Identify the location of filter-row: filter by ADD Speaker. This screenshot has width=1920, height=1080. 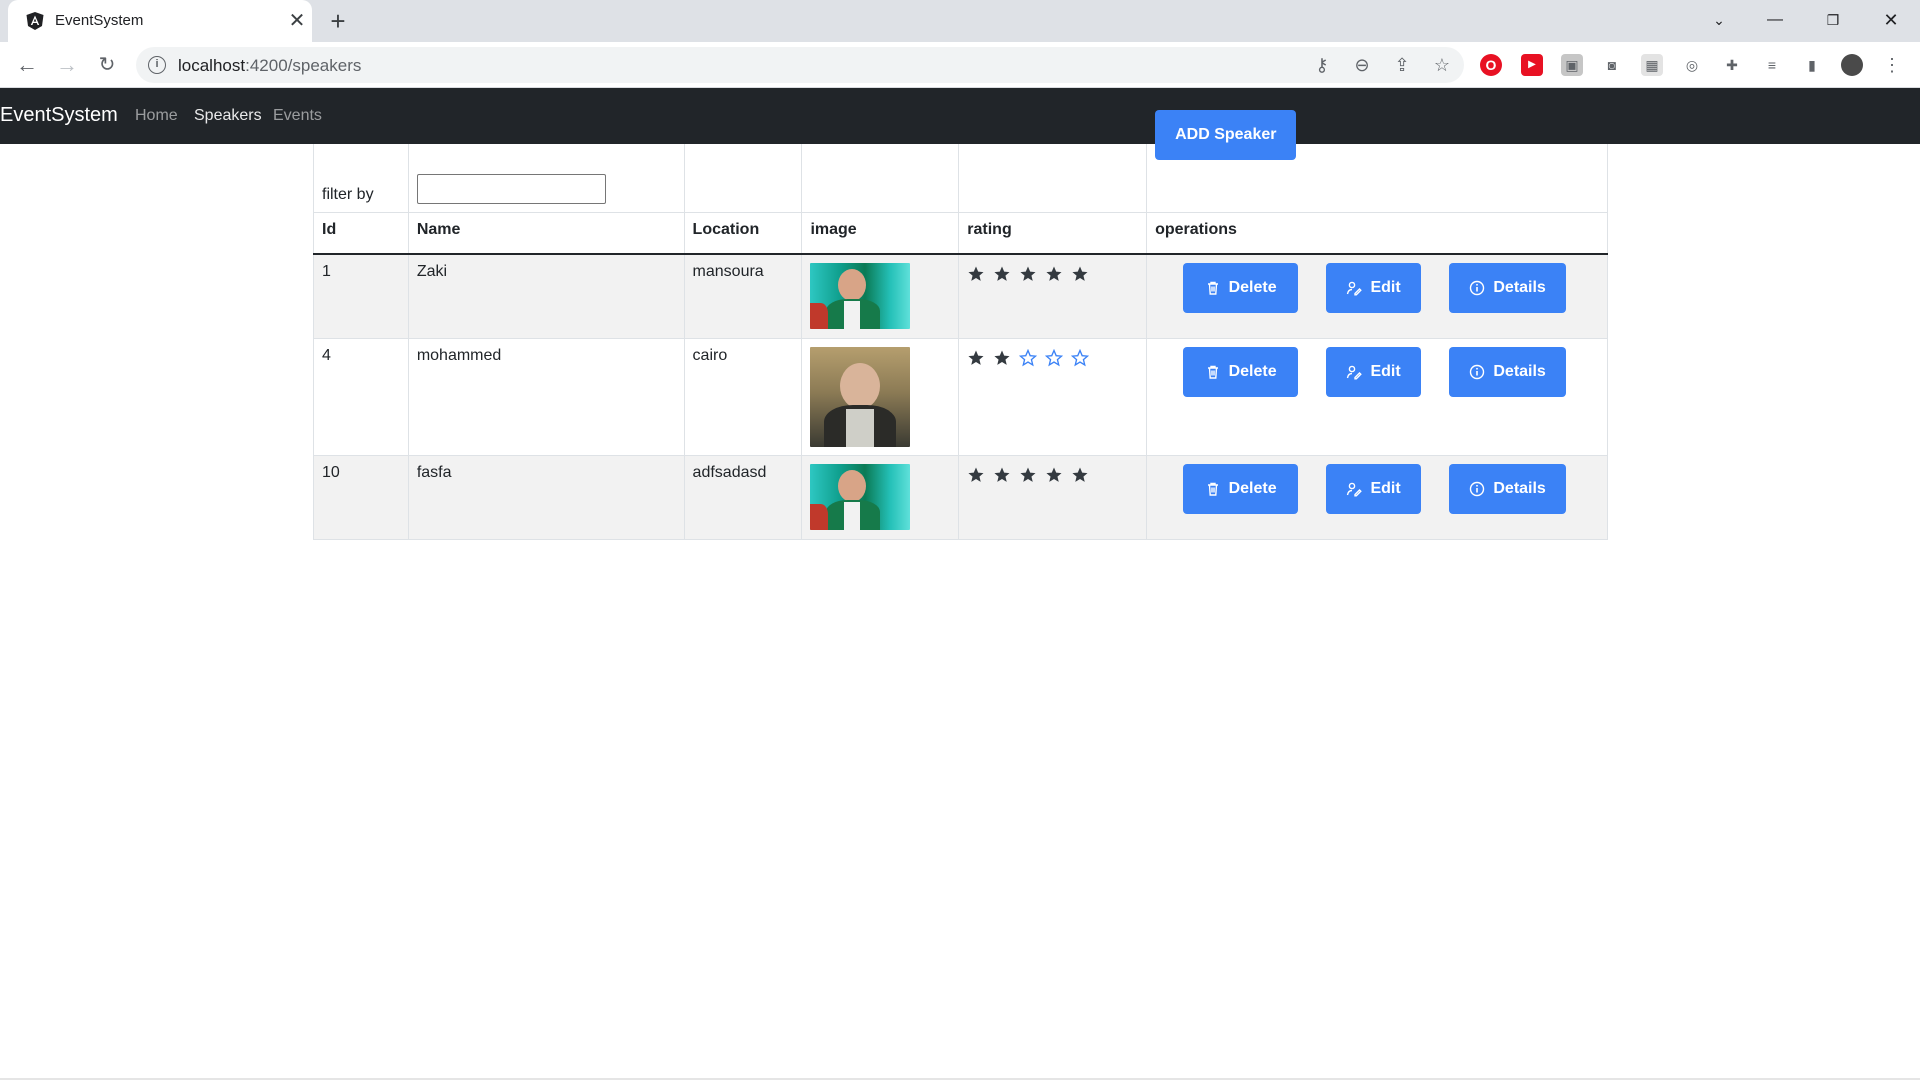
(960, 161).